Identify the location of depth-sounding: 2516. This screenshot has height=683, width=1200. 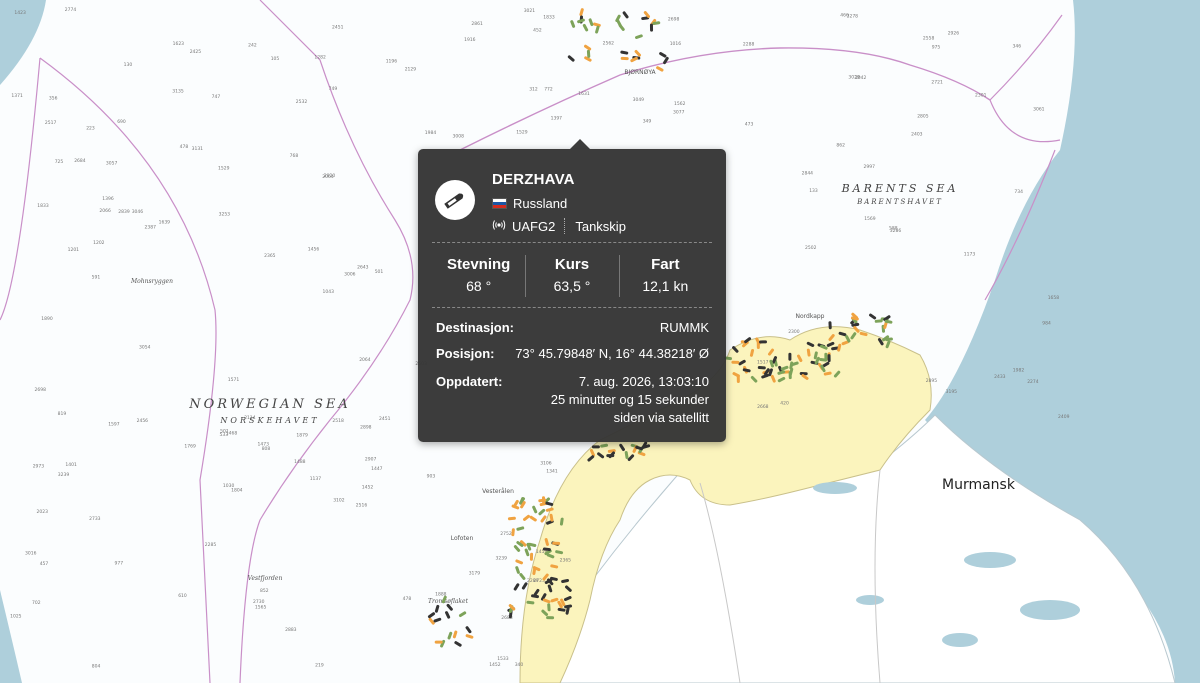
(362, 505).